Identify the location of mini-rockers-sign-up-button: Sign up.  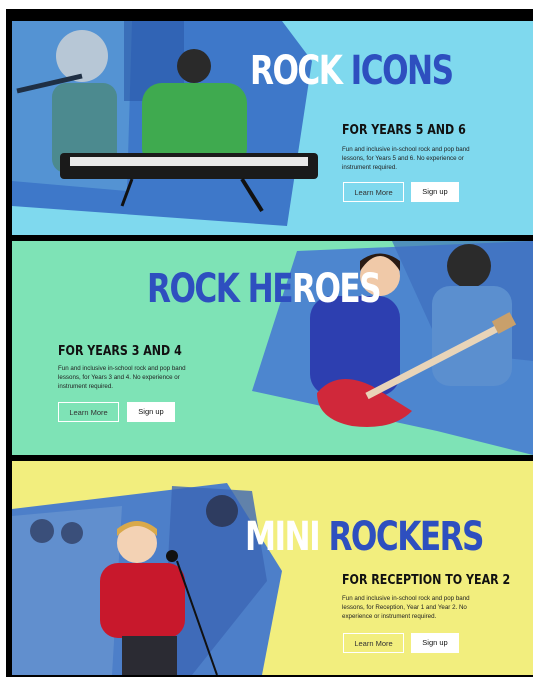
(435, 643).